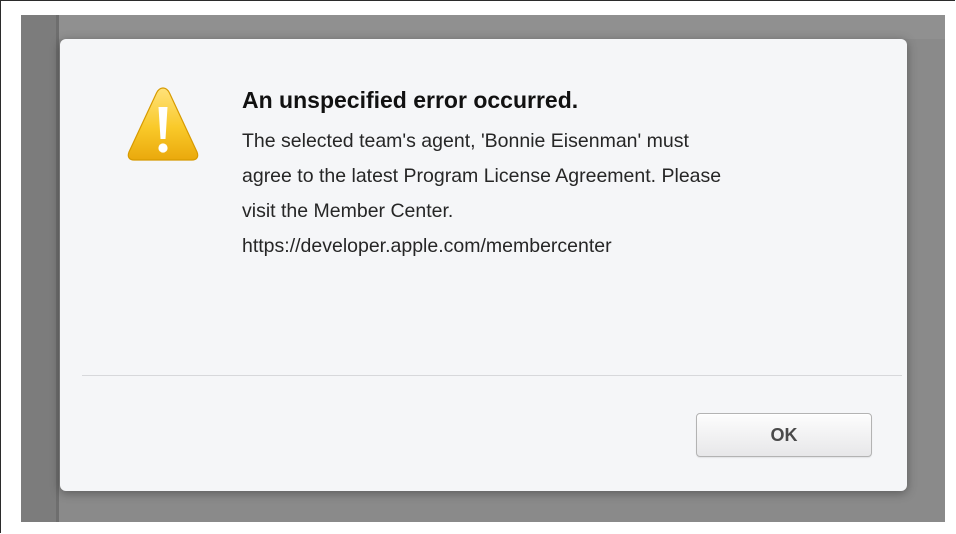 The image size is (956, 534). Describe the element at coordinates (348, 211) in the screenshot. I see `alert-message-line: visit the Member Center.` at that location.